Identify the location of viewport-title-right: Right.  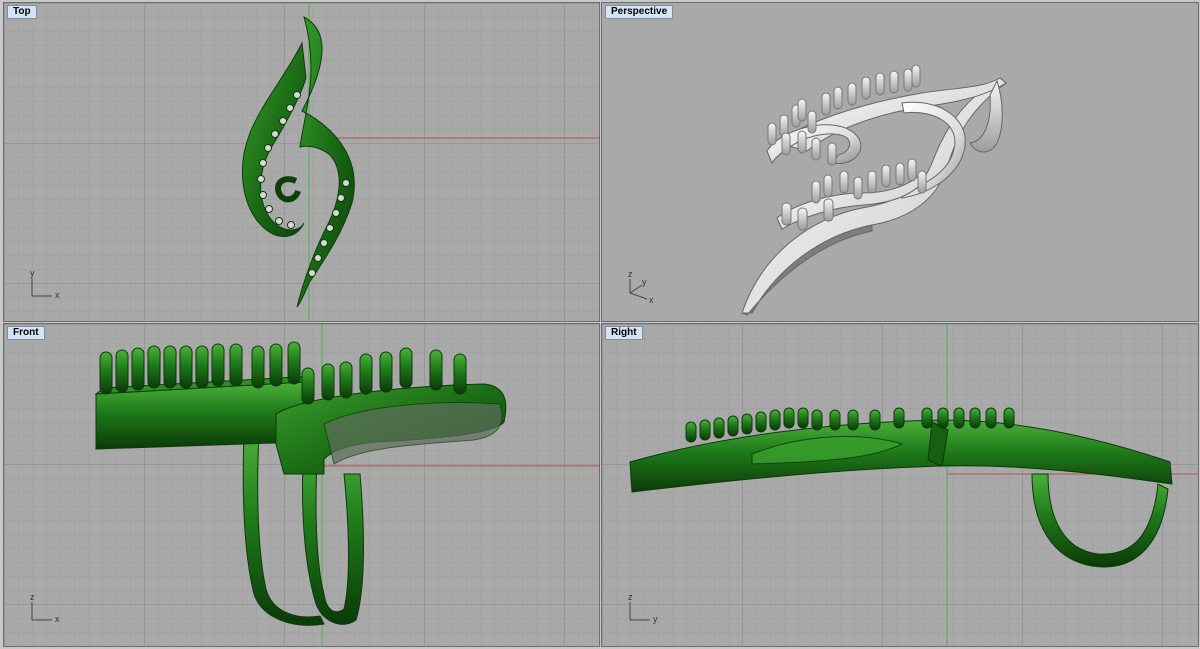
(624, 333).